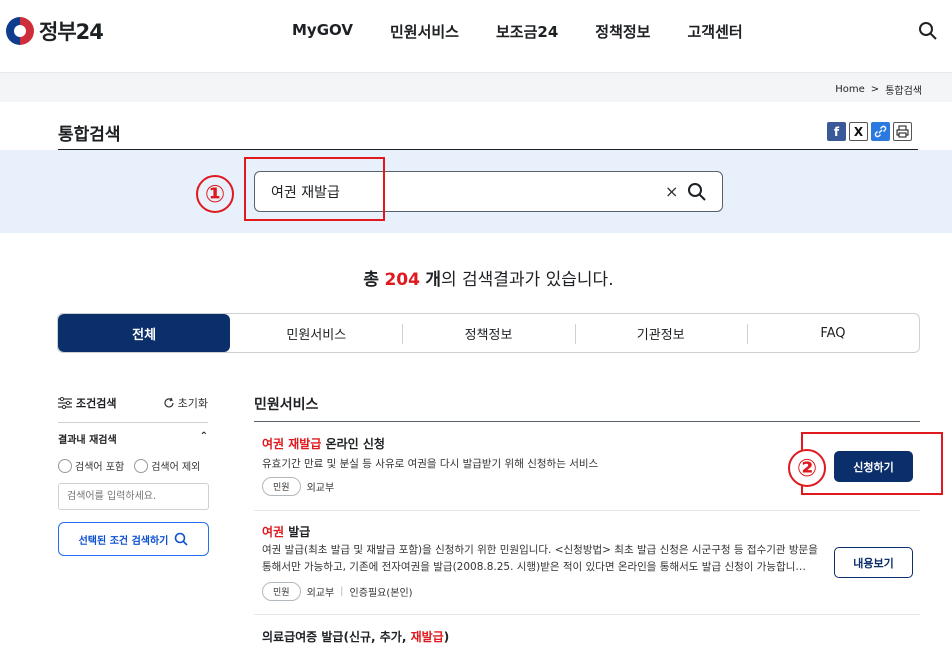 Image resolution: width=952 pixels, height=647 pixels. What do you see at coordinates (527, 31) in the screenshot?
I see `nav-item-subsidy: 보조금24` at bounding box center [527, 31].